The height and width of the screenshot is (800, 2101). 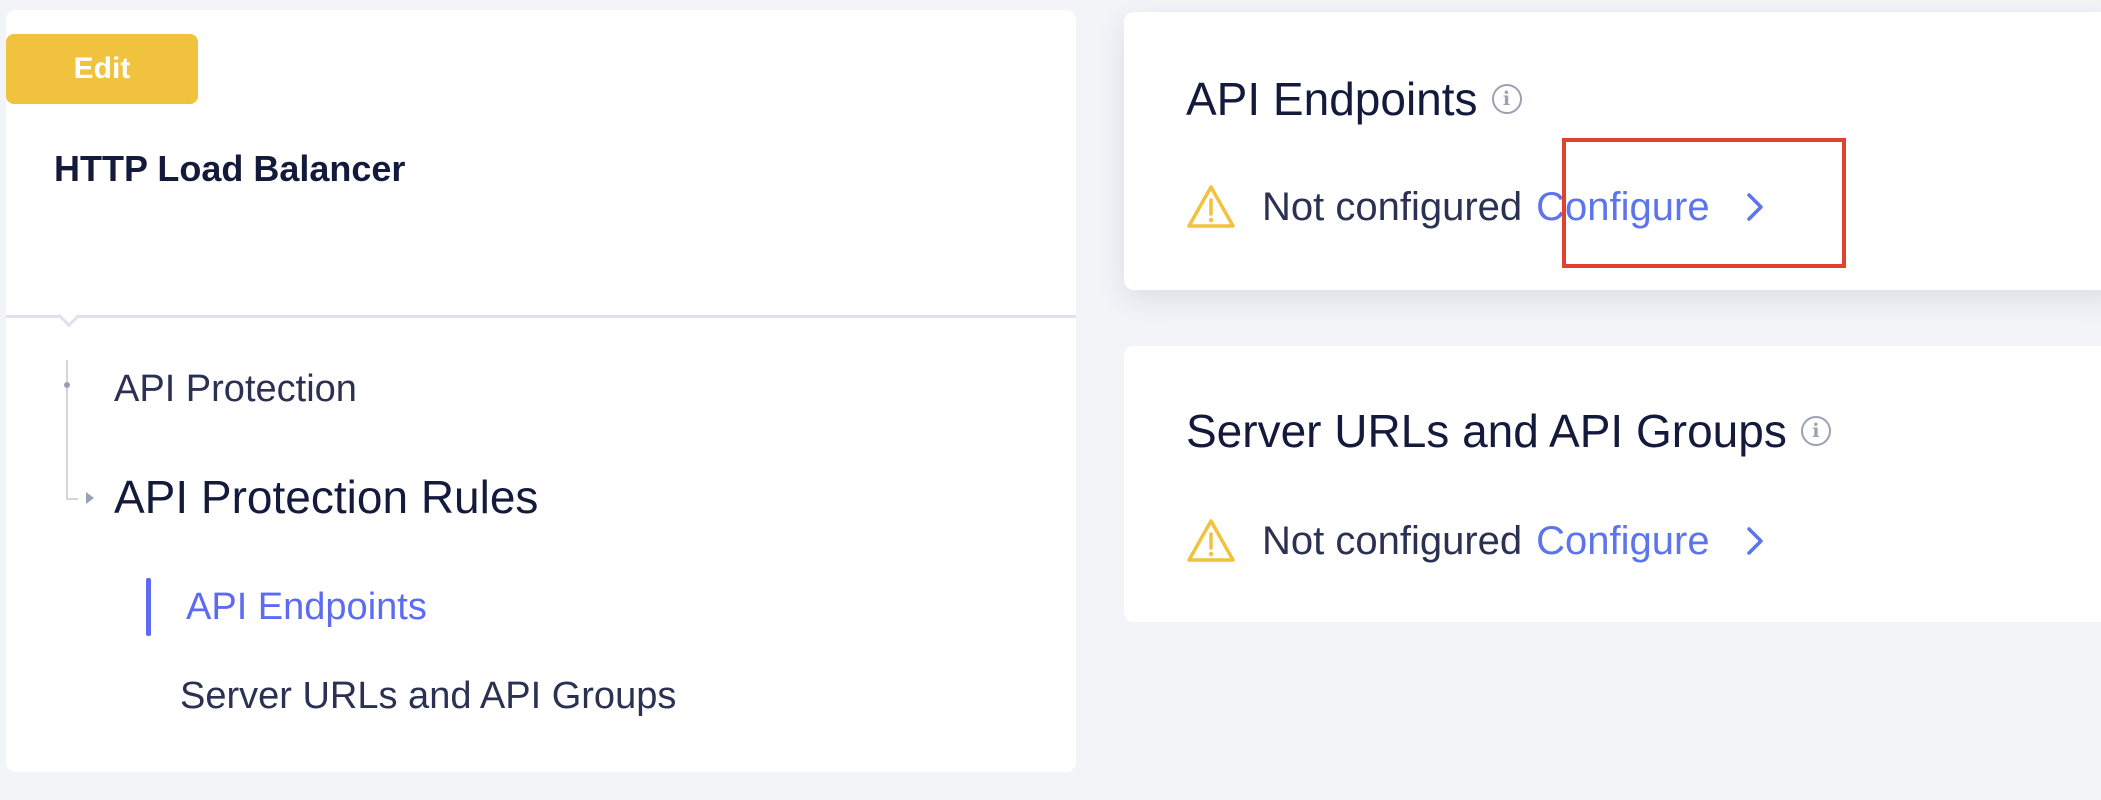 I want to click on nav-item-server-urls: Server URLs and API Groups, so click(x=428, y=696).